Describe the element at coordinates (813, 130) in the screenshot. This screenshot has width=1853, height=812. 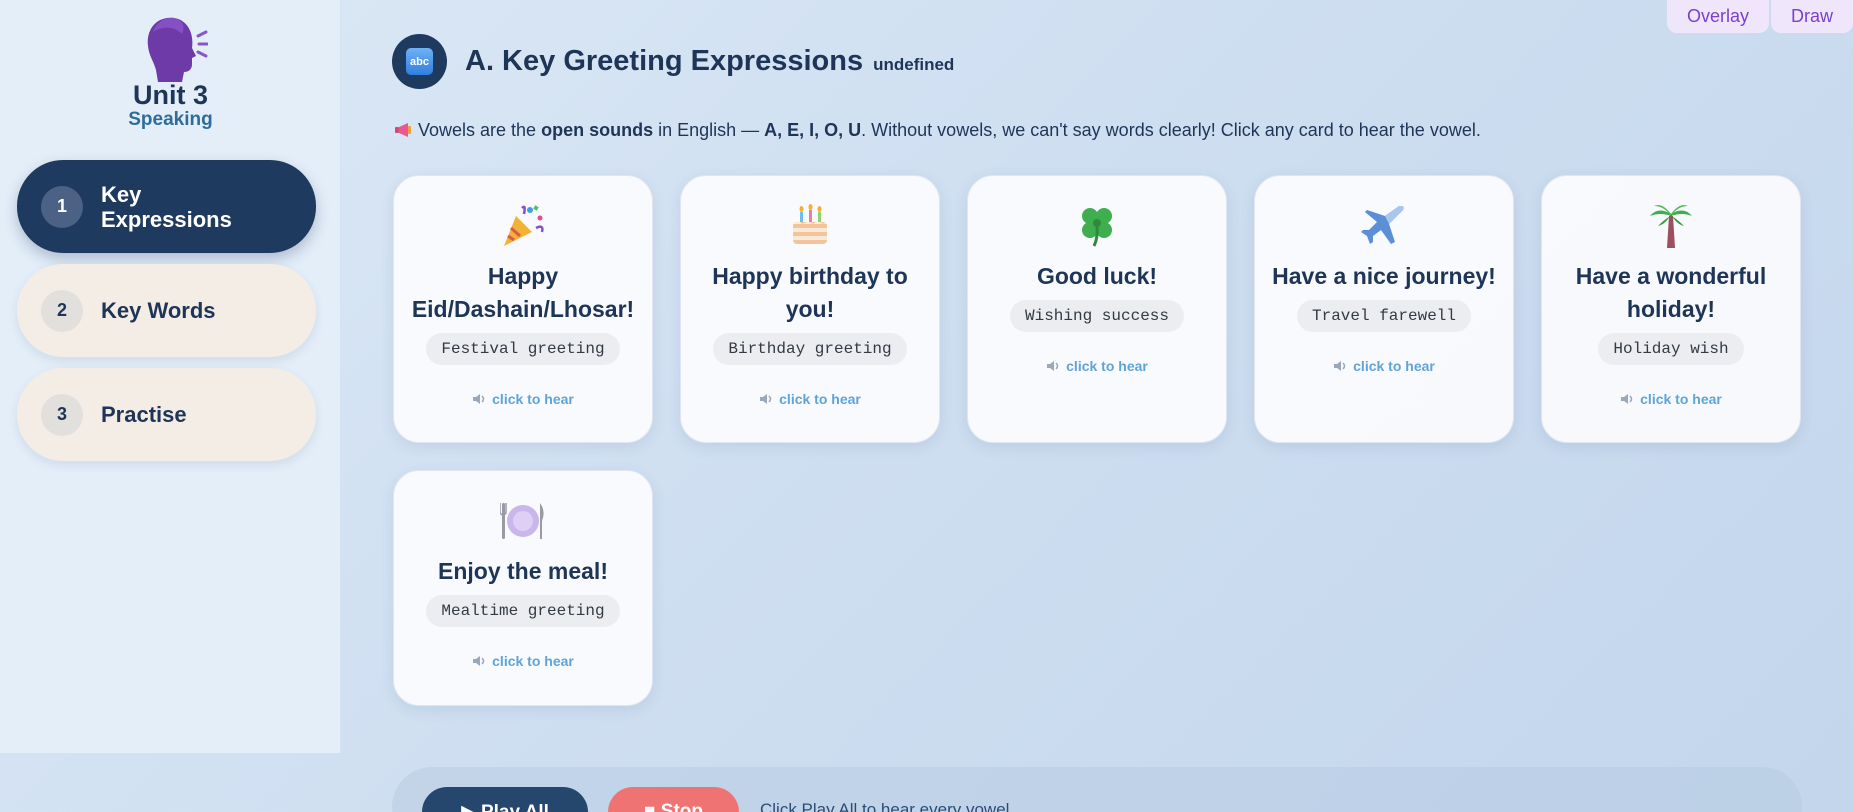
I see `intro-bold: A, E, I, O, U` at that location.